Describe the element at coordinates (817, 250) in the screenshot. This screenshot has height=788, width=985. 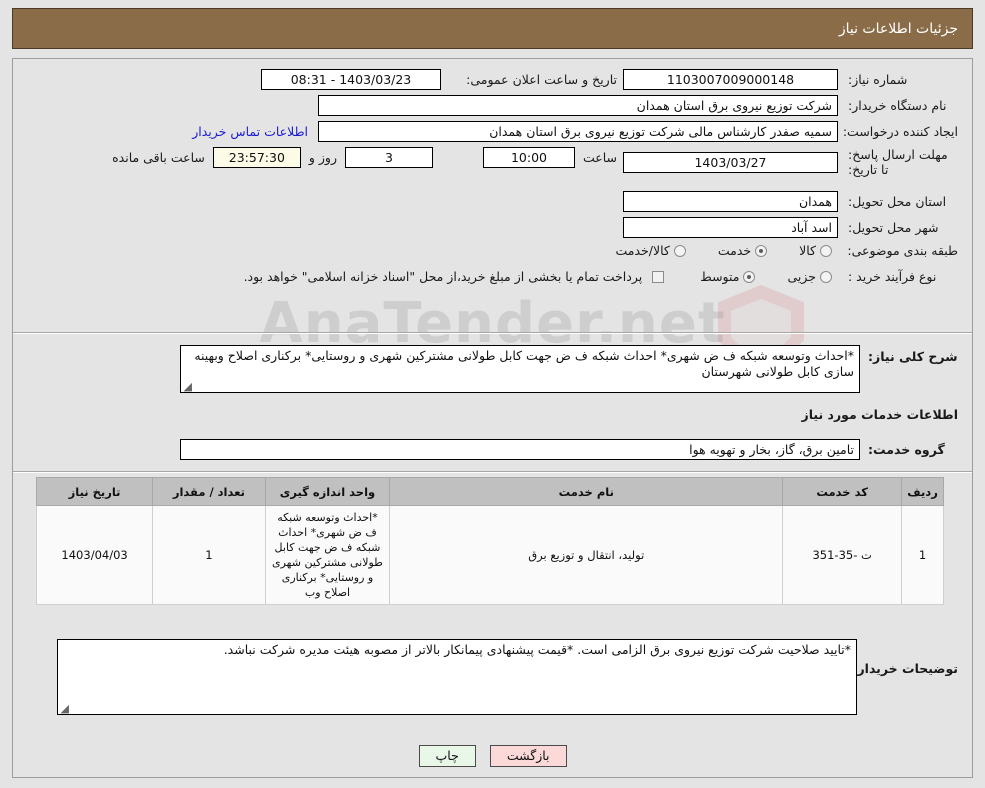
I see `category-option-kala: کالا` at that location.